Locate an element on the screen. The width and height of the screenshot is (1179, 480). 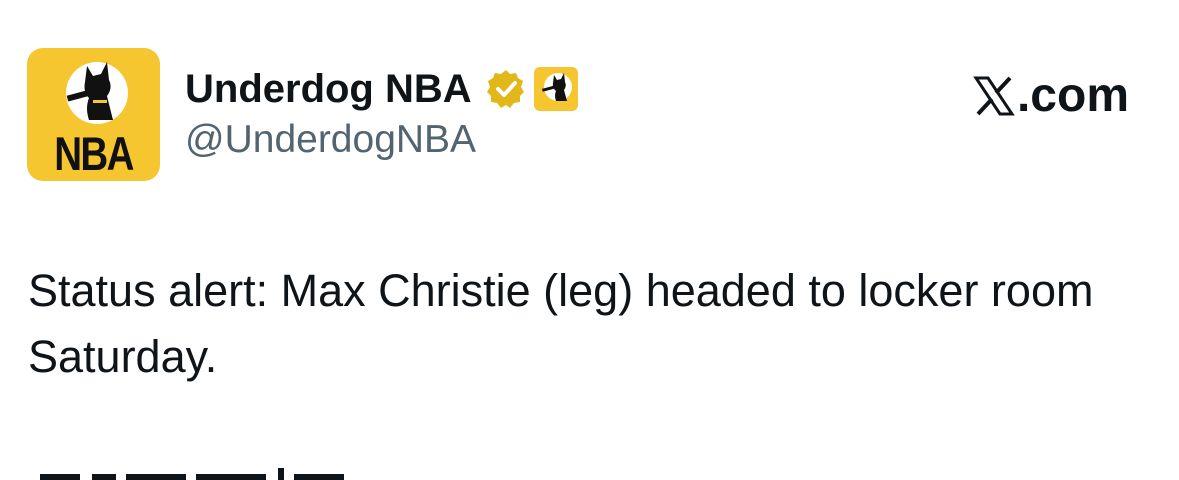
author-handle: @UnderdogNBA is located at coordinates (330, 140).